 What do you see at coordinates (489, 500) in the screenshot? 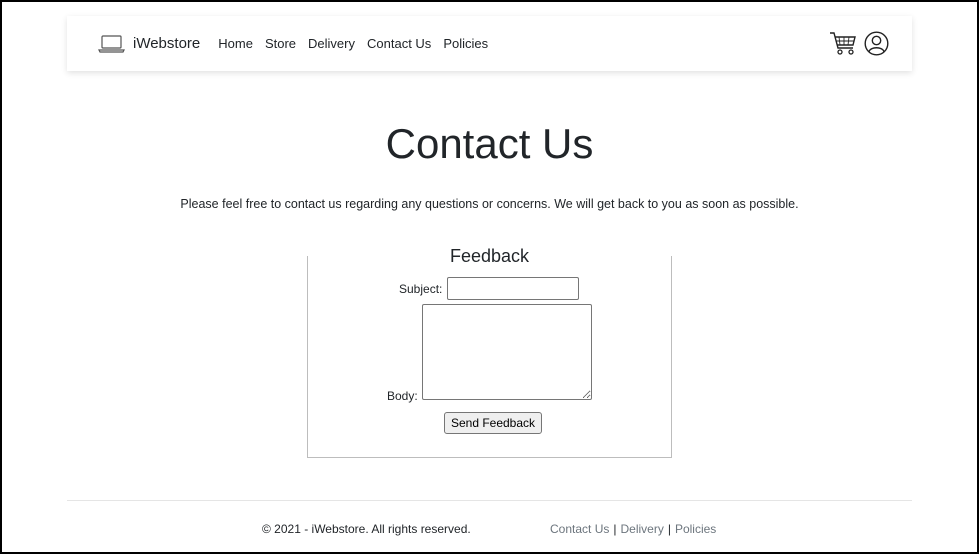
I see `footer-divider` at bounding box center [489, 500].